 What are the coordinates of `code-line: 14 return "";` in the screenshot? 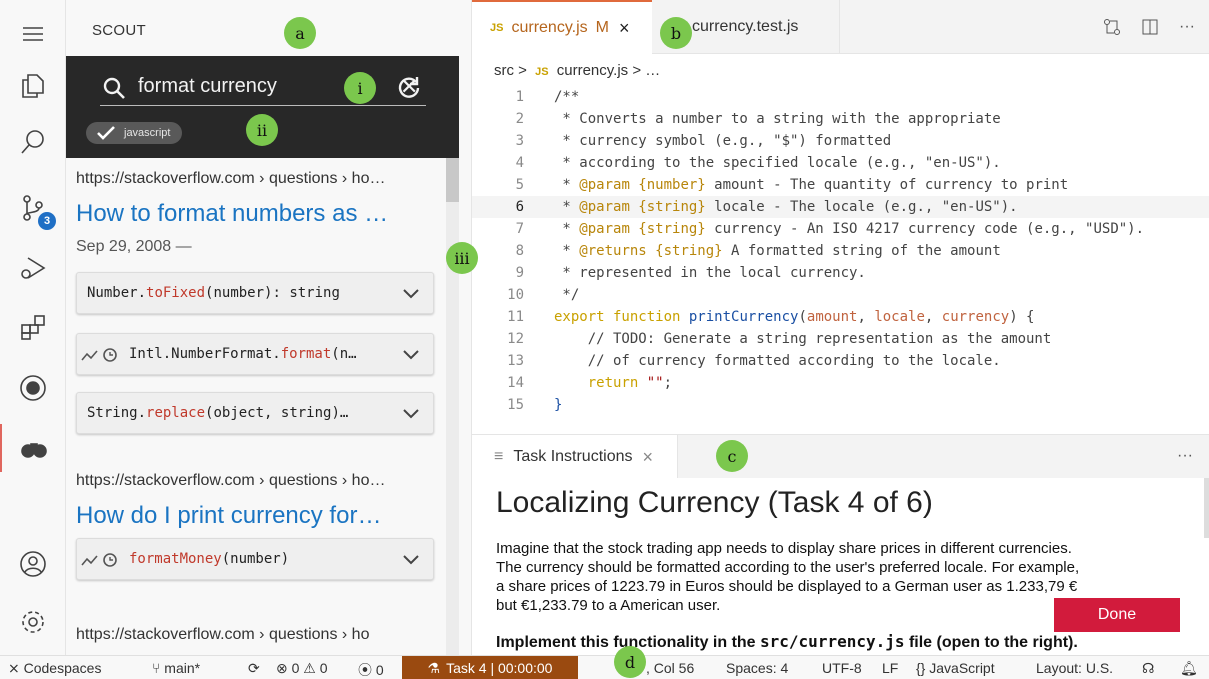 It's located at (590, 383).